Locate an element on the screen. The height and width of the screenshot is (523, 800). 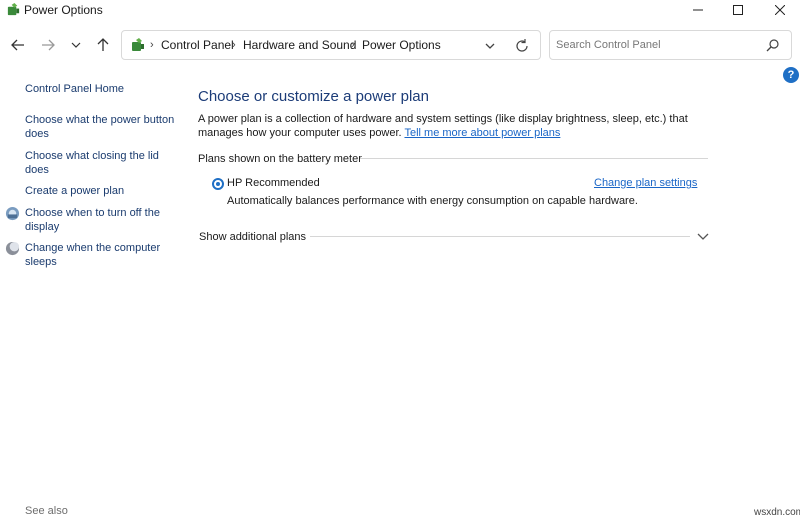
maximize-icon is located at coordinates (738, 10).